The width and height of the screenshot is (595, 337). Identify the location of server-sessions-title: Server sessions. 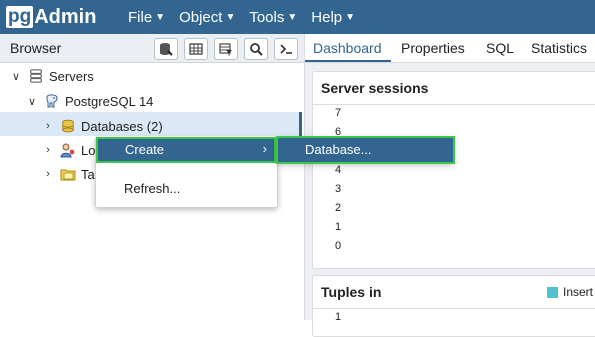
(375, 88).